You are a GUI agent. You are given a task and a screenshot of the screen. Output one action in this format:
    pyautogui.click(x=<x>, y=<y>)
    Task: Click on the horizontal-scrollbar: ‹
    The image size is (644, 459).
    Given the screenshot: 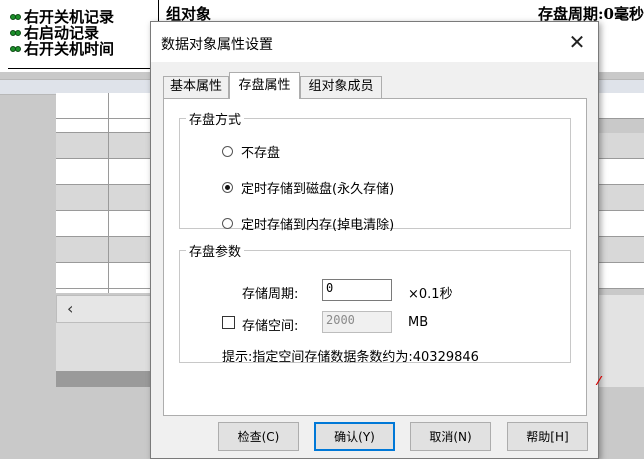 What is the action you would take?
    pyautogui.click(x=106, y=309)
    